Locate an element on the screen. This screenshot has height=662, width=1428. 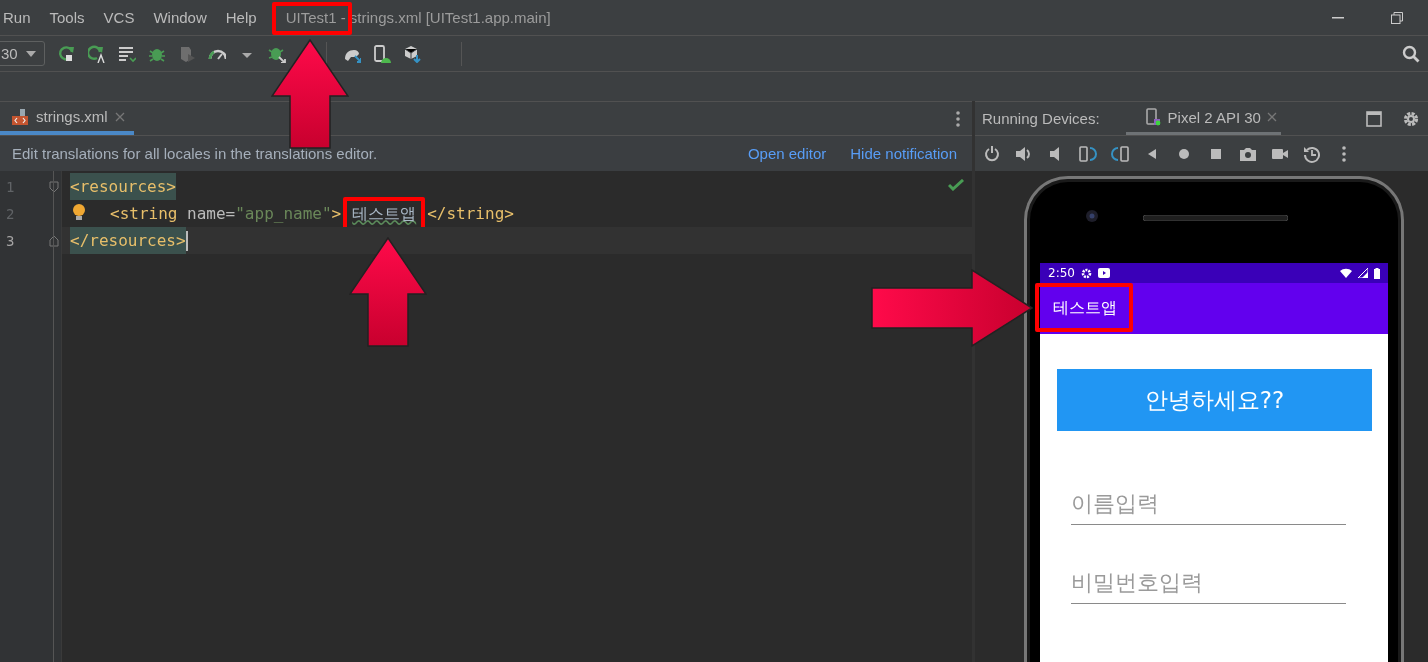
play-icon is located at coordinates (1103, 273).